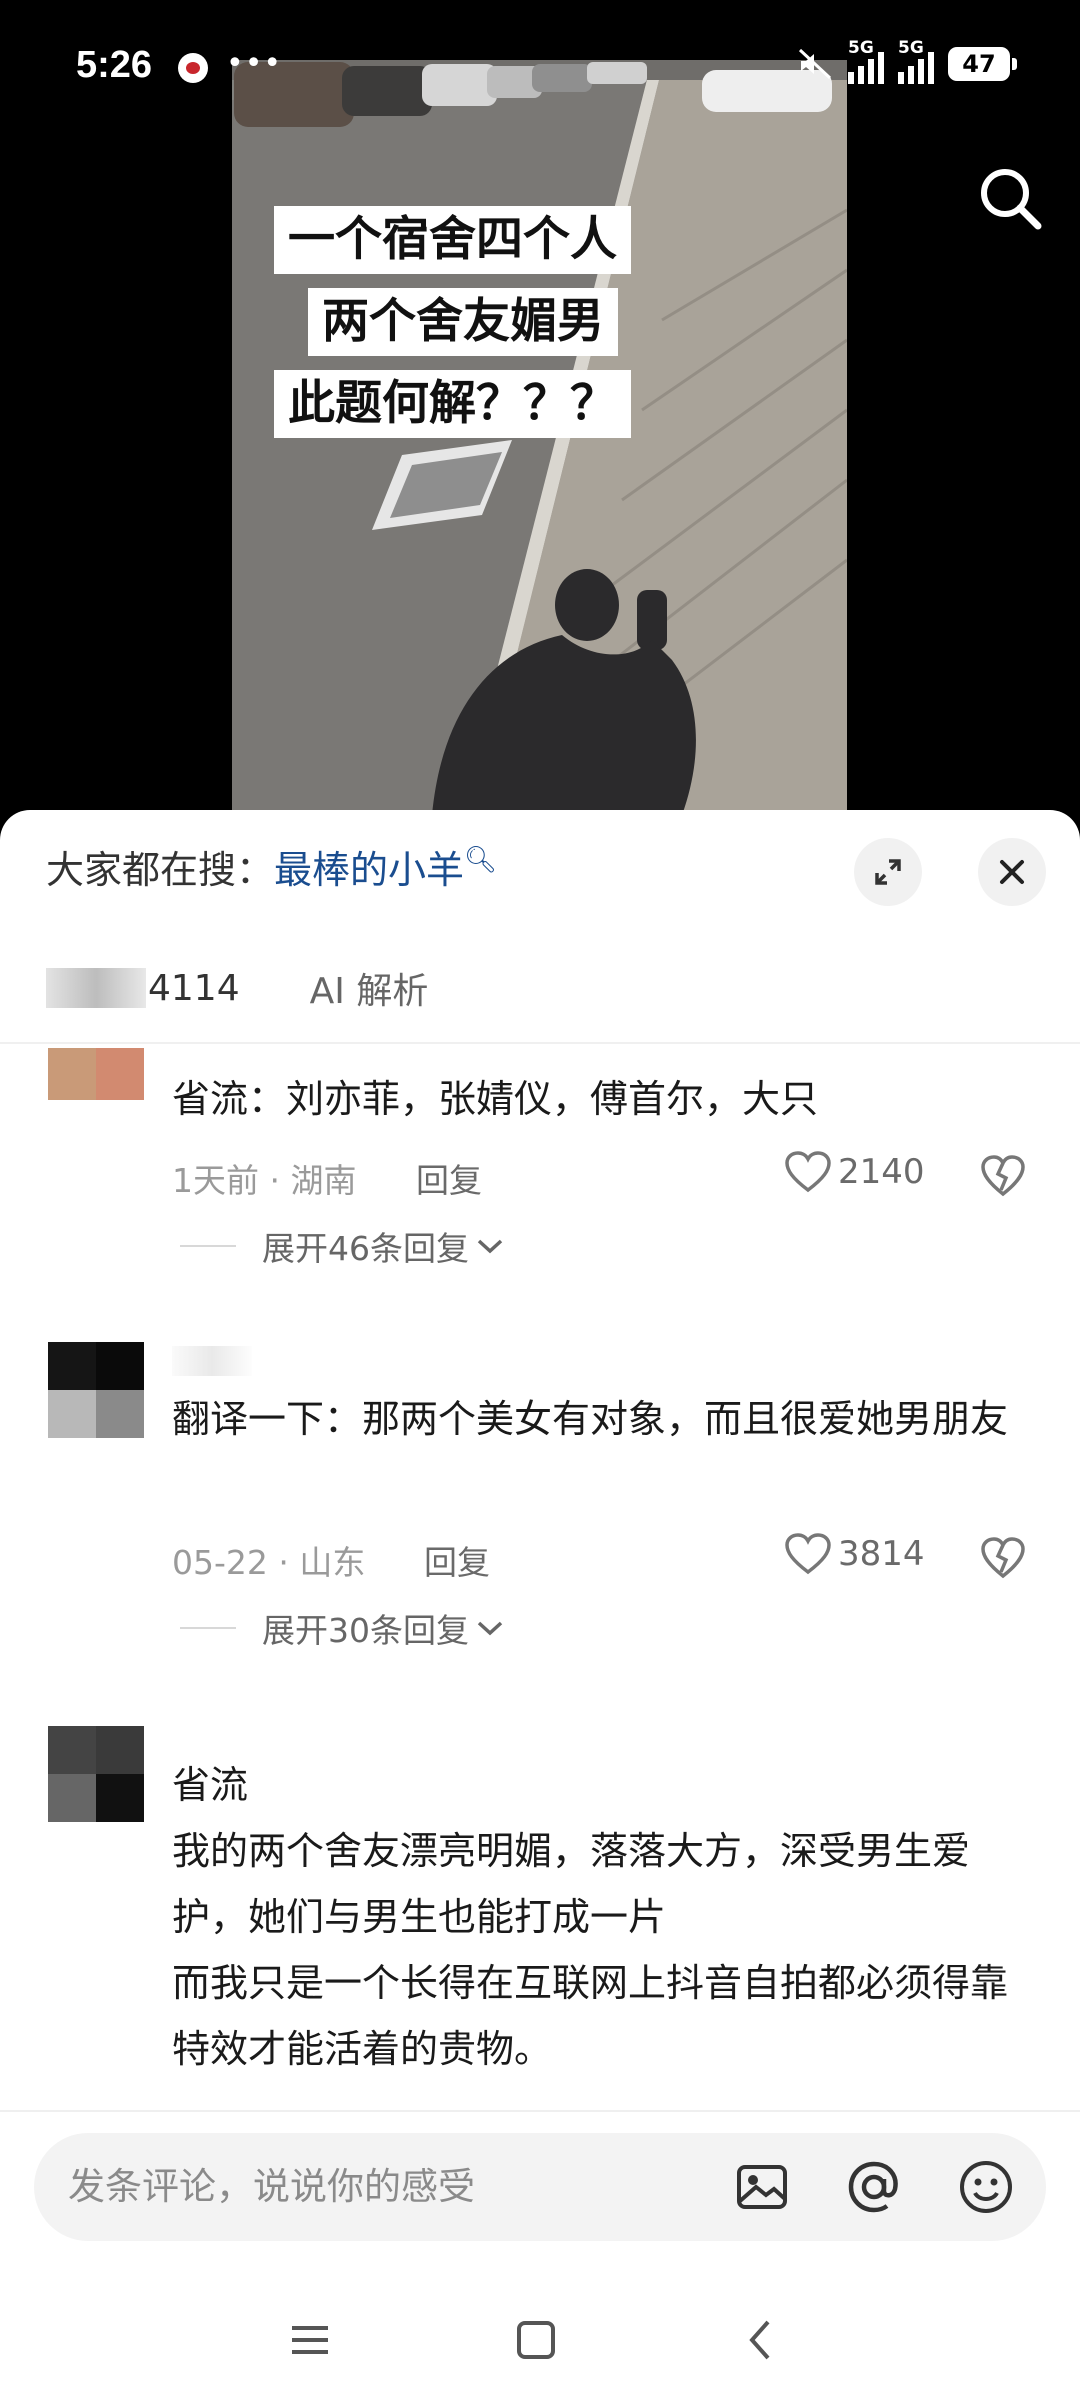 The image size is (1080, 2400). I want to click on caption-line-3: 此题何解？？？, so click(452, 404).